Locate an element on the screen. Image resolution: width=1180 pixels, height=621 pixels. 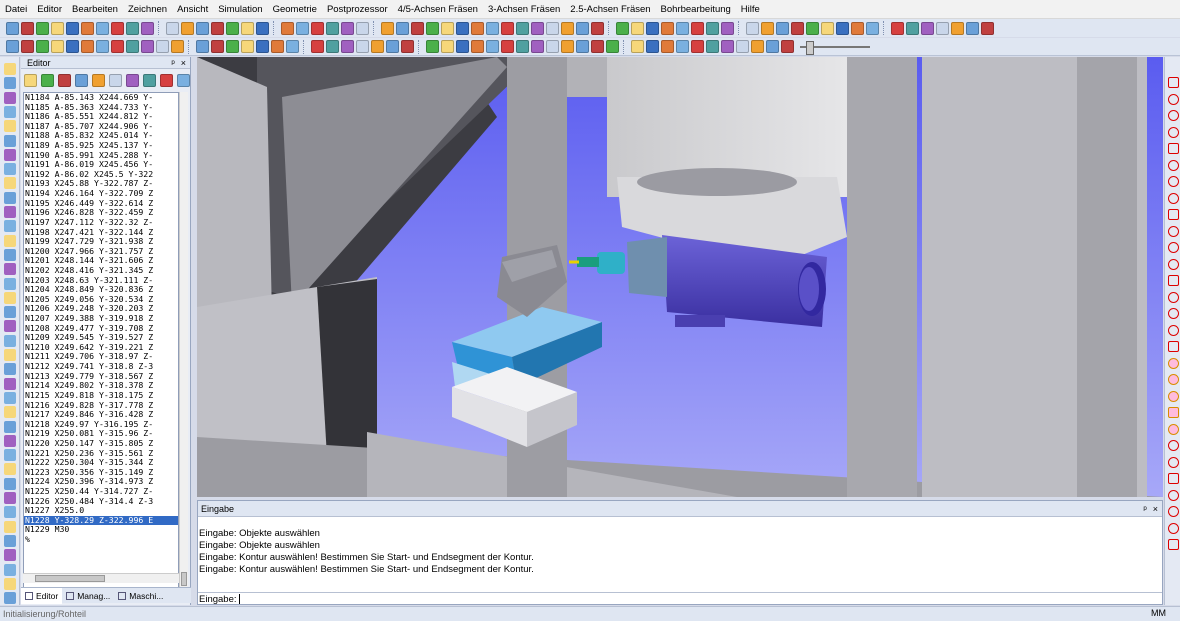
menu-item: Editor is located at coordinates (49, 9).